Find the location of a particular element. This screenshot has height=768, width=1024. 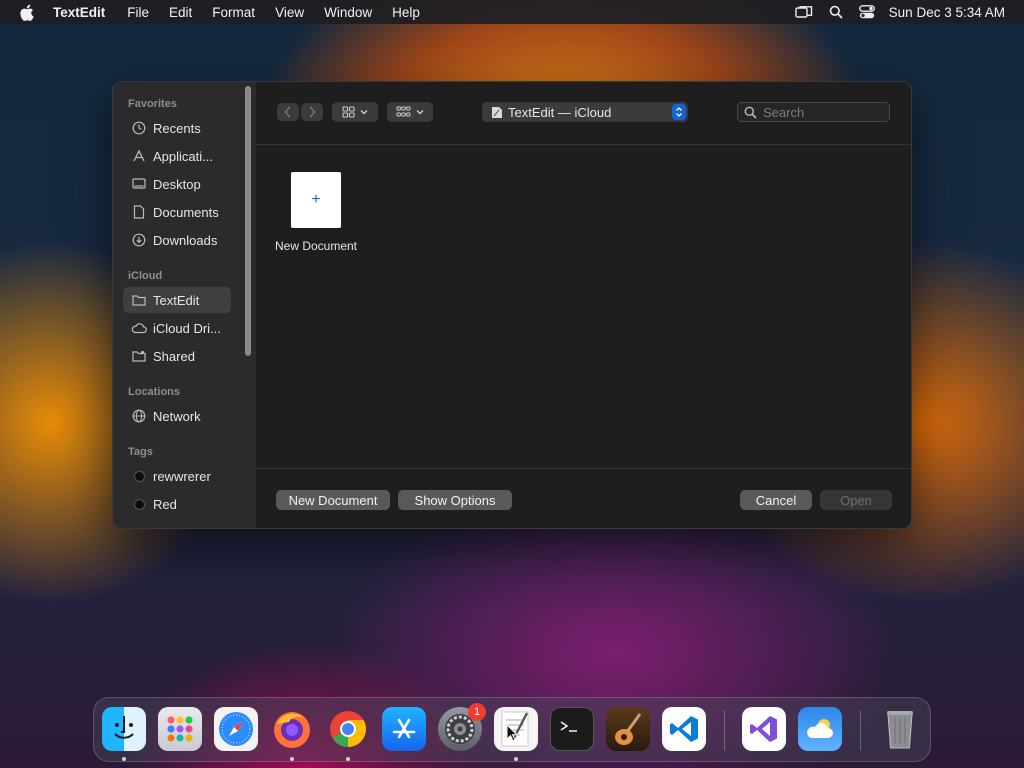

sidebar-section-icloud: iCloud is located at coordinates (145, 276).